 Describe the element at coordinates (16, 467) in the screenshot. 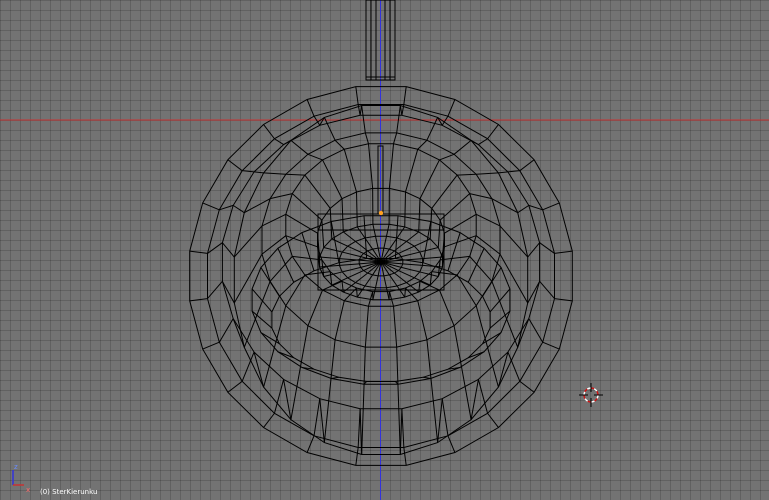

I see `axis-z-label: z` at that location.